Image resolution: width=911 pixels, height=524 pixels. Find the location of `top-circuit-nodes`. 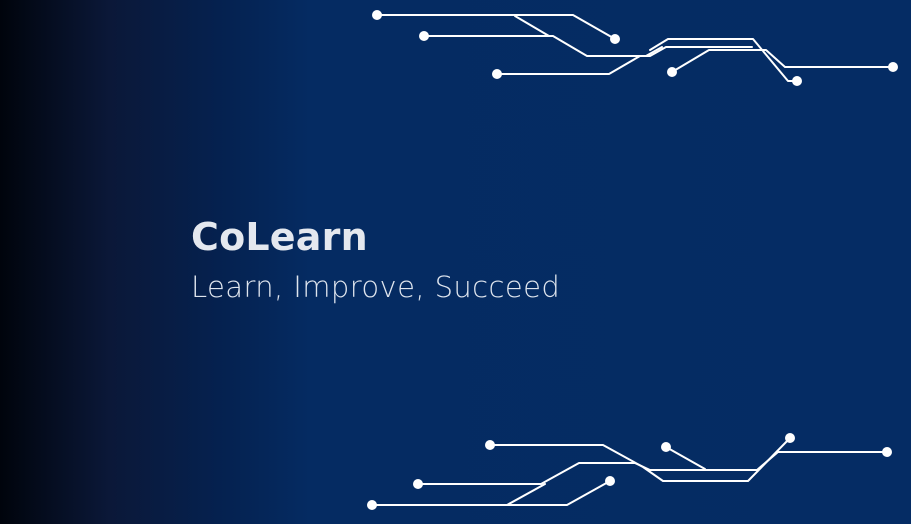

top-circuit-nodes is located at coordinates (635, 48).